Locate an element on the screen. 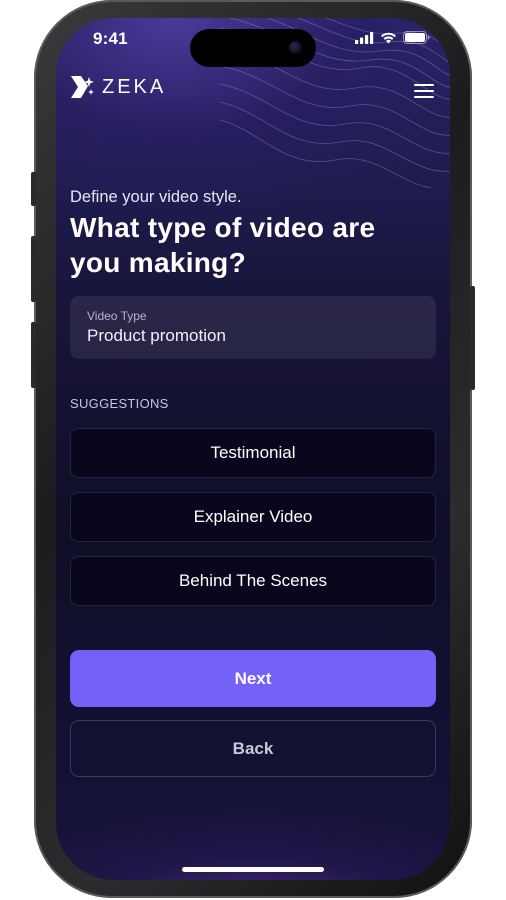  step-subtitle: Define your video style. is located at coordinates (156, 197).